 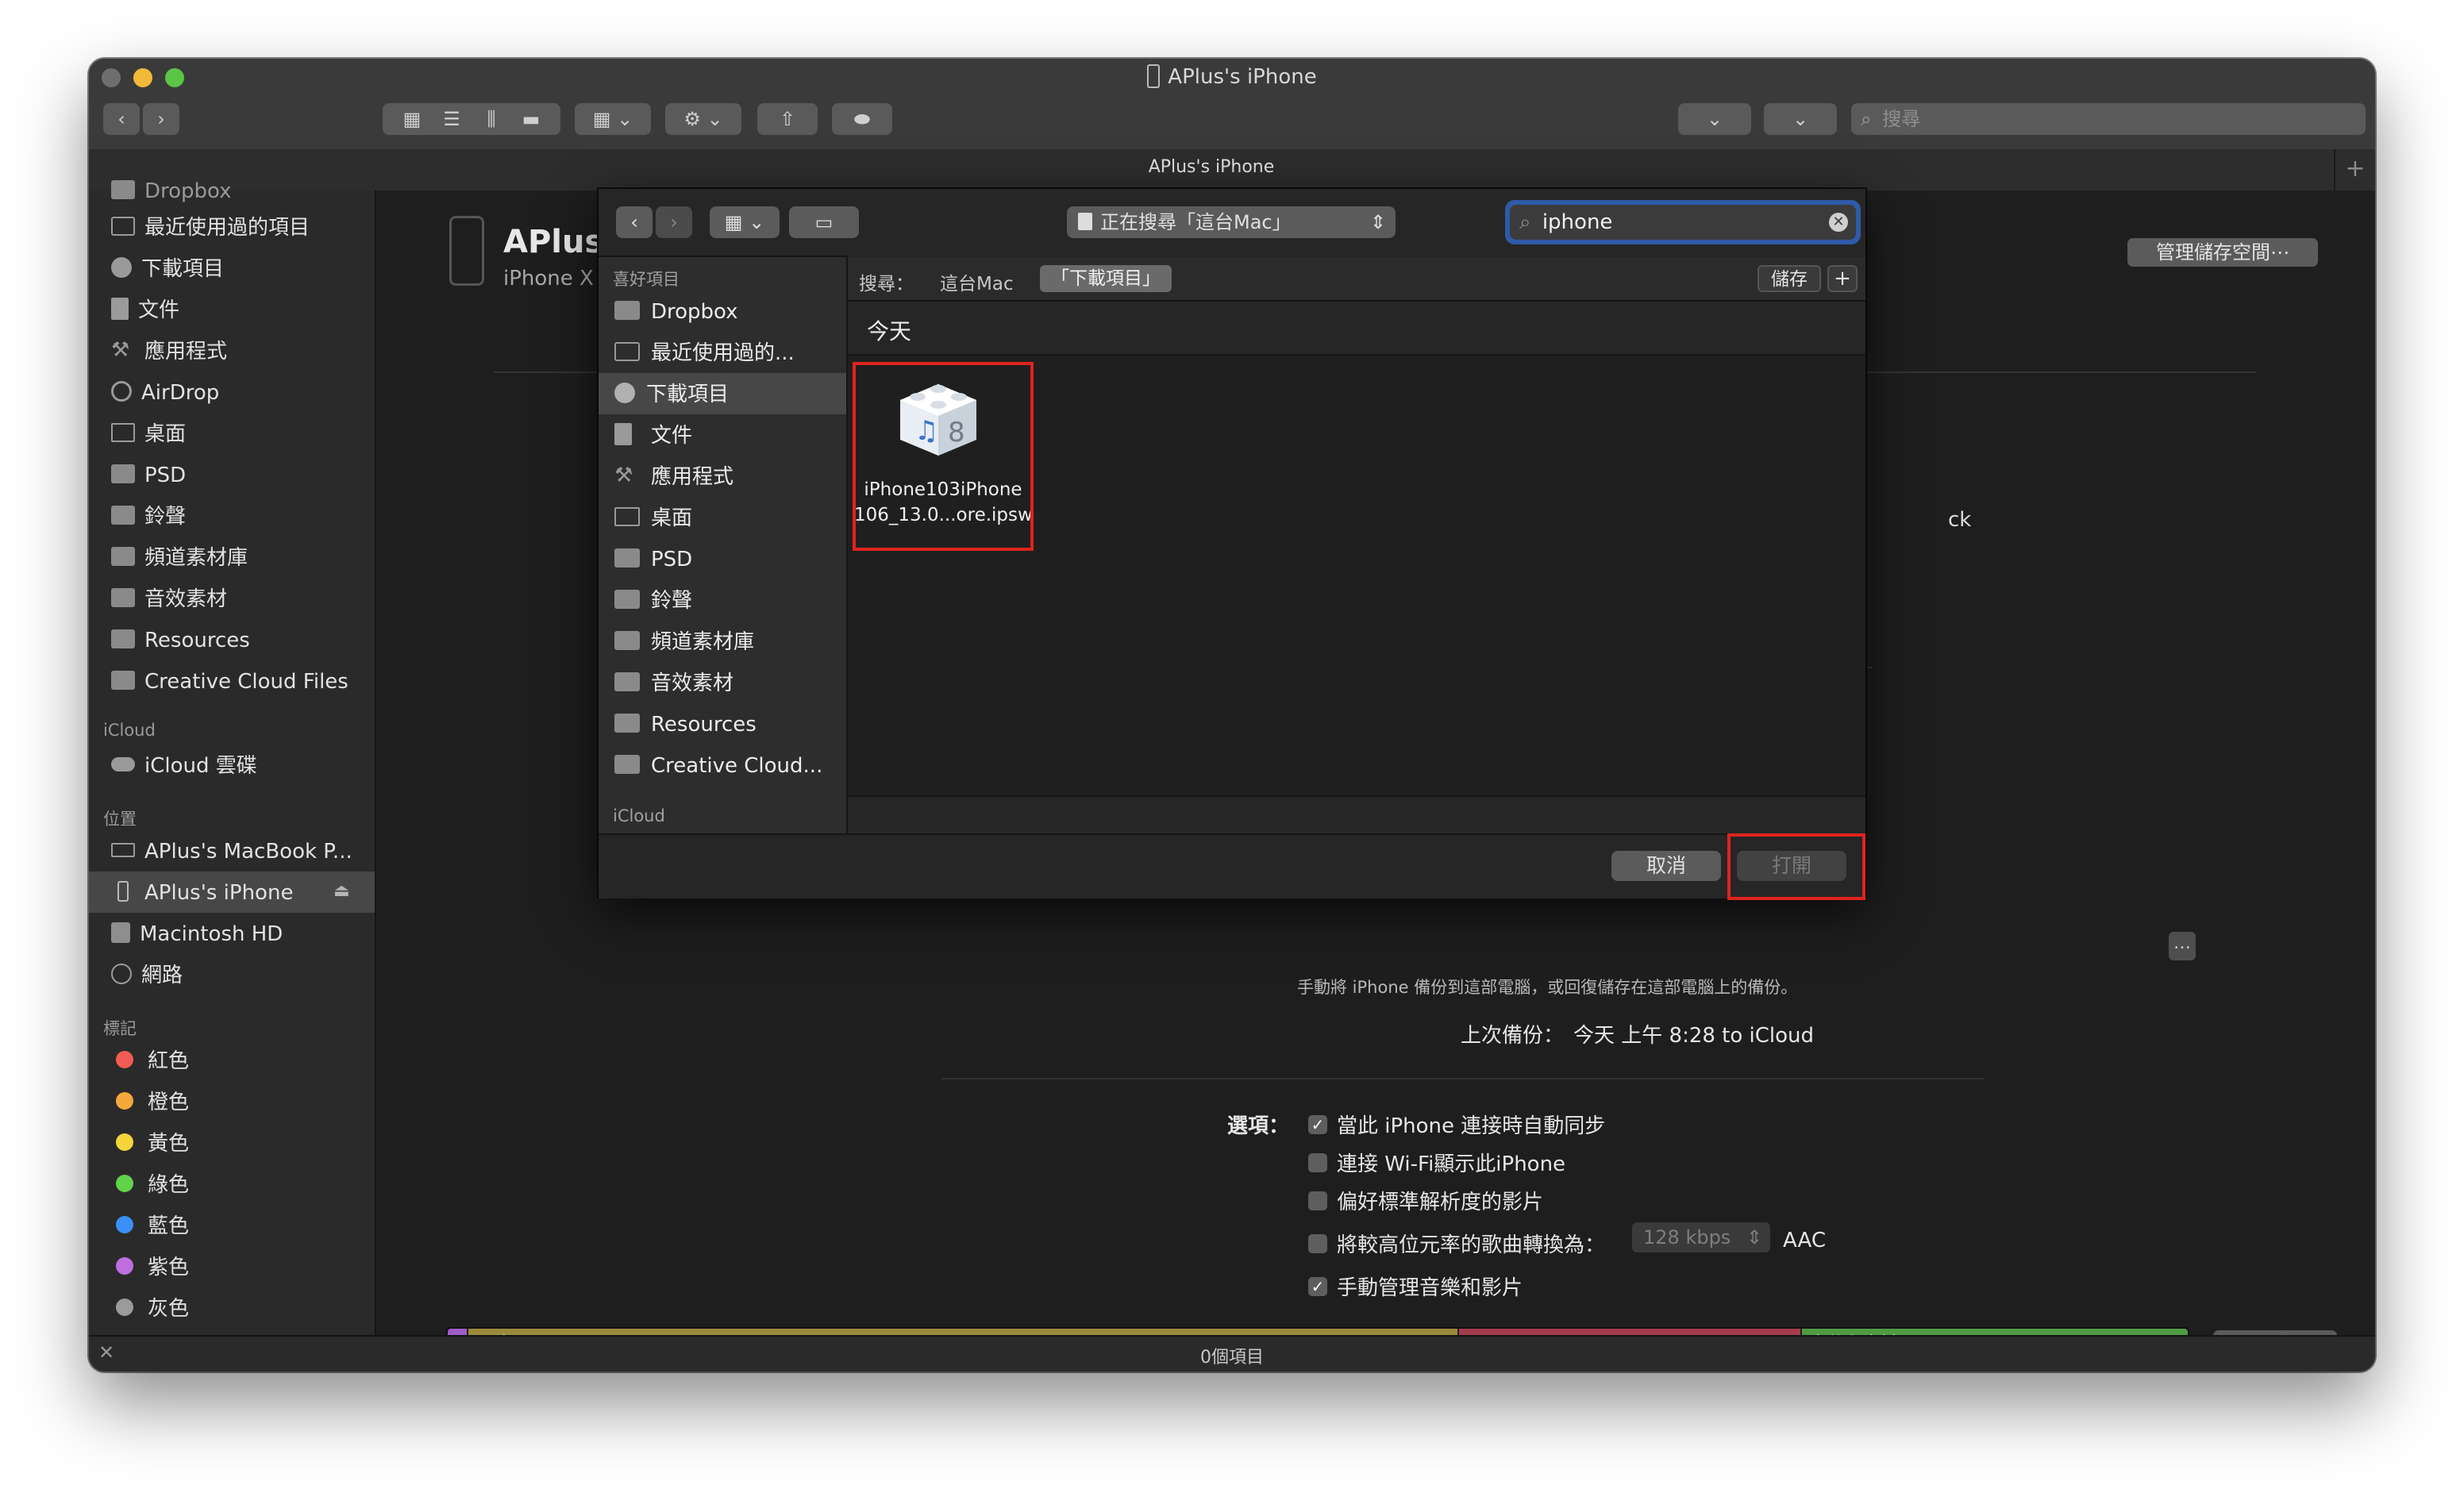 I want to click on option-convert-bitrate: 將較高位元率的歌曲轉換為：, so click(x=1456, y=1244).